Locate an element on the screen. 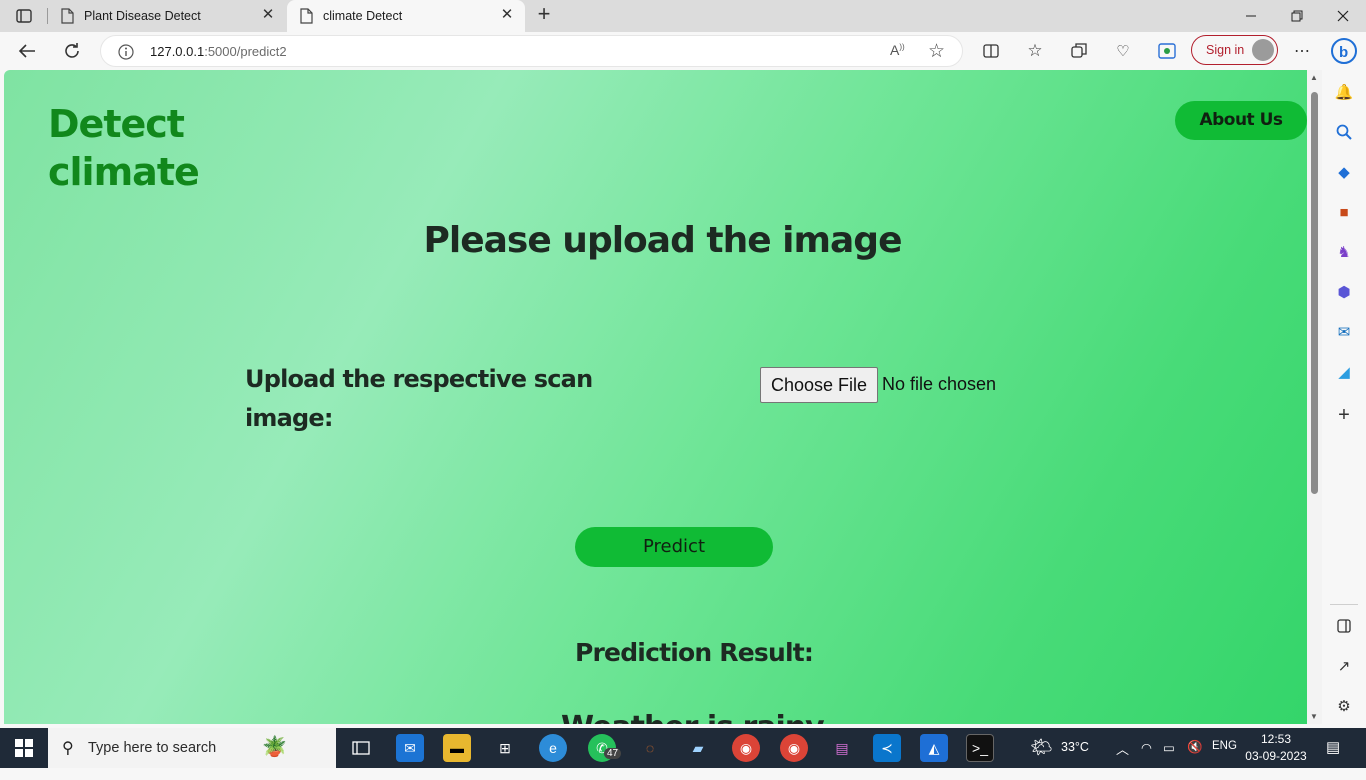  collections-button is located at coordinates (1079, 51).